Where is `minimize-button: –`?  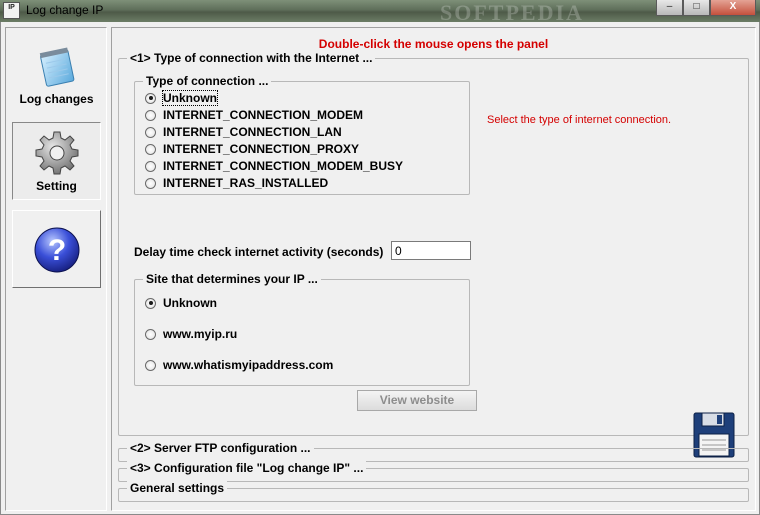 minimize-button: – is located at coordinates (669, 8).